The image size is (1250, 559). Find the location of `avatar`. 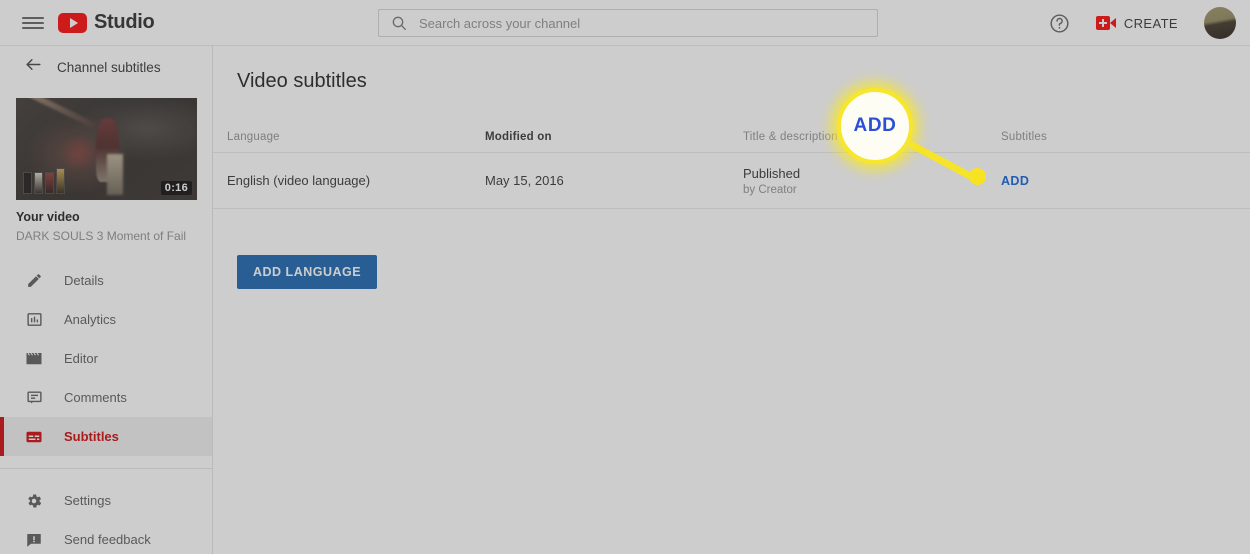

avatar is located at coordinates (1220, 23).